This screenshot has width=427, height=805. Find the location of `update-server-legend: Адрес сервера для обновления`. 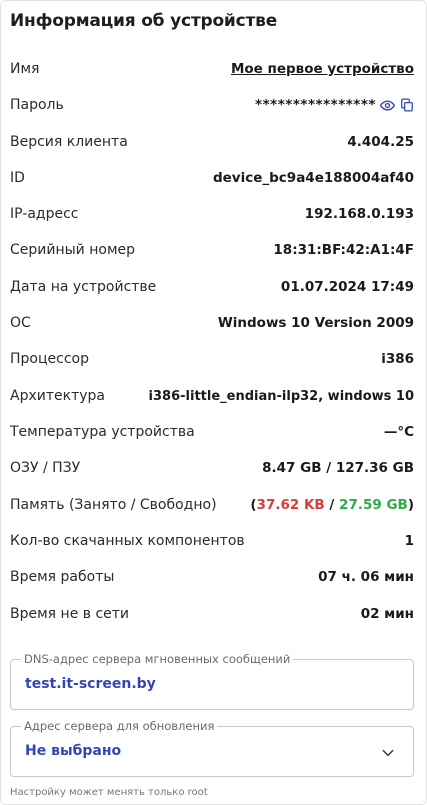

update-server-legend: Адрес сервера для обновления is located at coordinates (119, 726).